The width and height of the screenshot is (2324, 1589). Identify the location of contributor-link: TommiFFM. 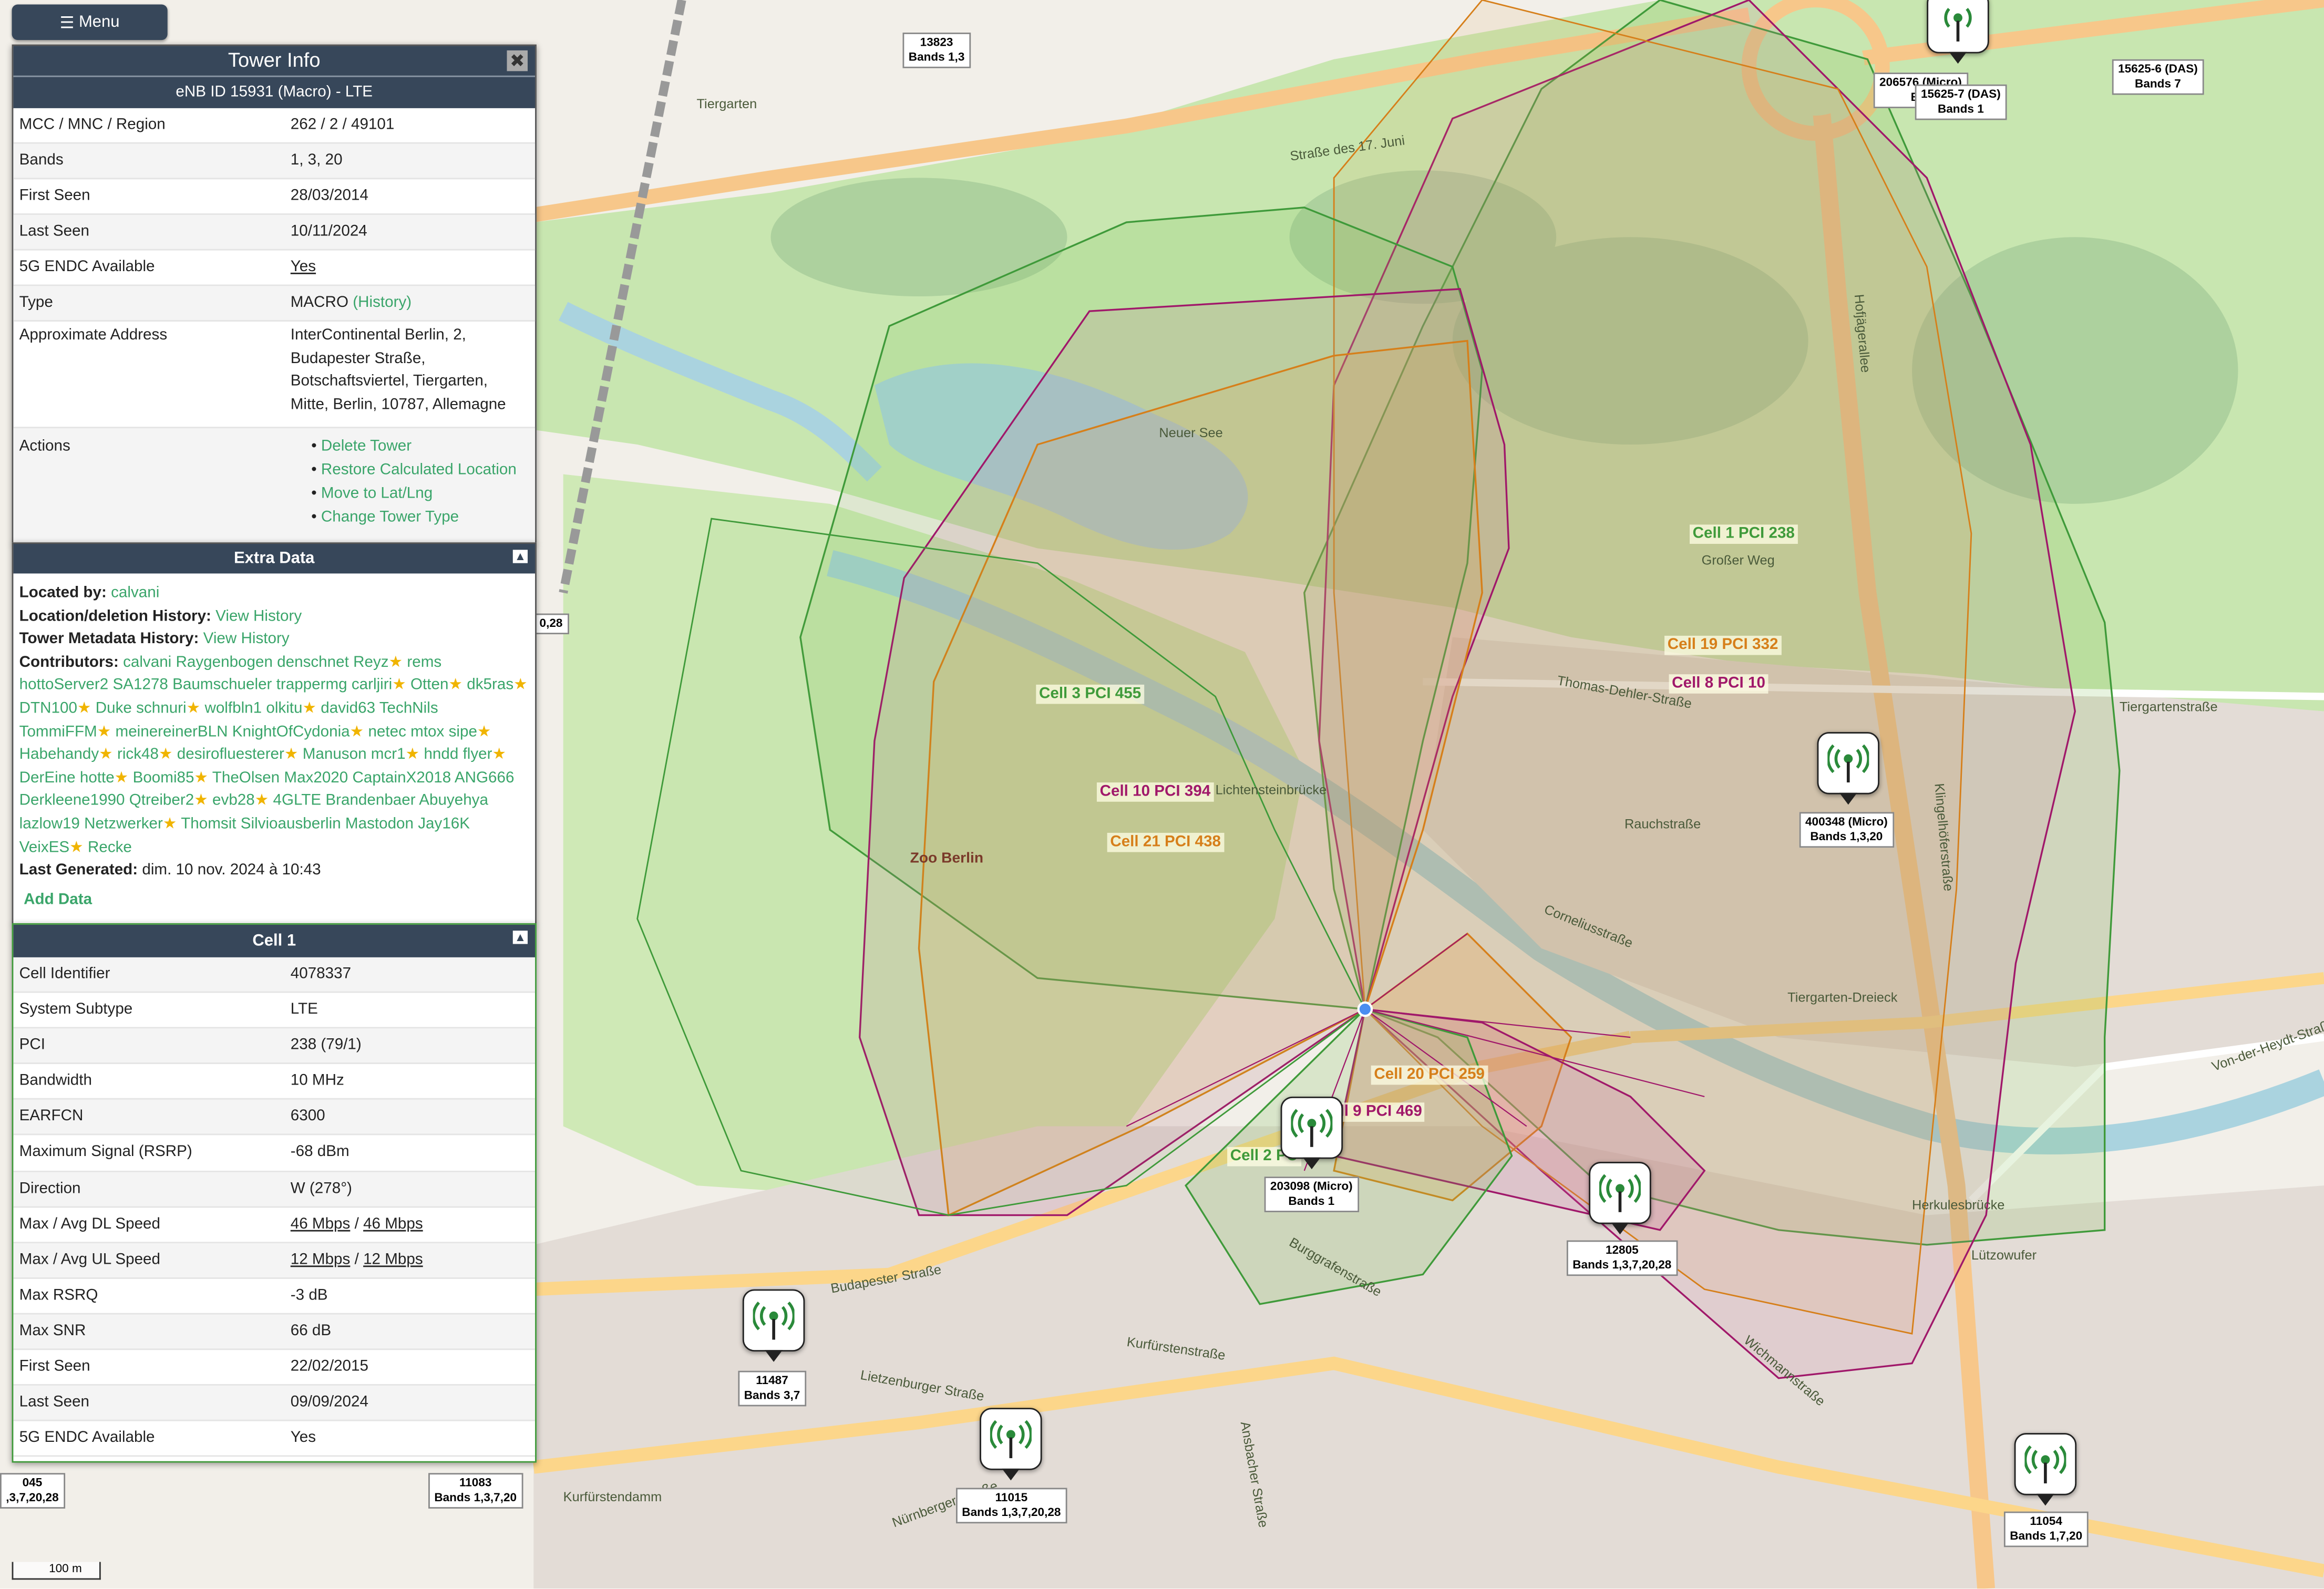
(58, 731).